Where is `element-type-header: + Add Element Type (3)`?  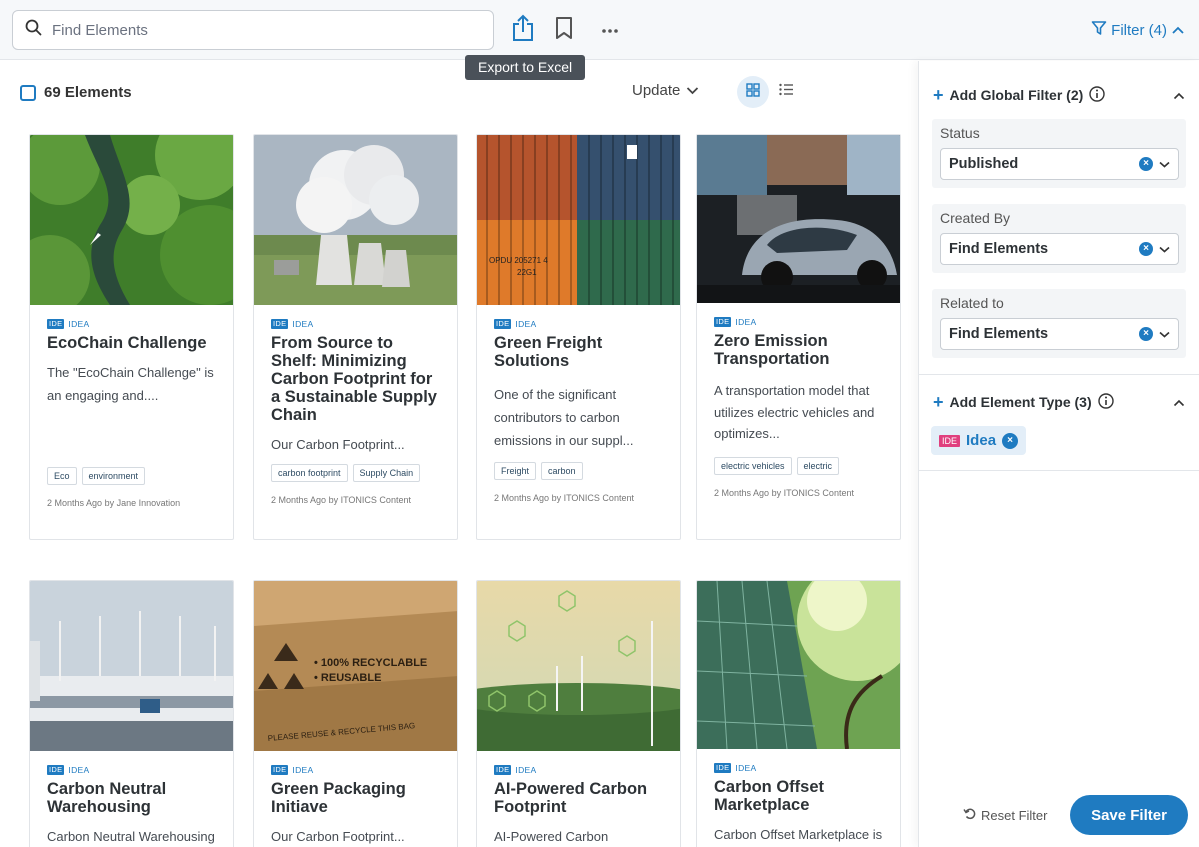 element-type-header: + Add Element Type (3) is located at coordinates (1059, 402).